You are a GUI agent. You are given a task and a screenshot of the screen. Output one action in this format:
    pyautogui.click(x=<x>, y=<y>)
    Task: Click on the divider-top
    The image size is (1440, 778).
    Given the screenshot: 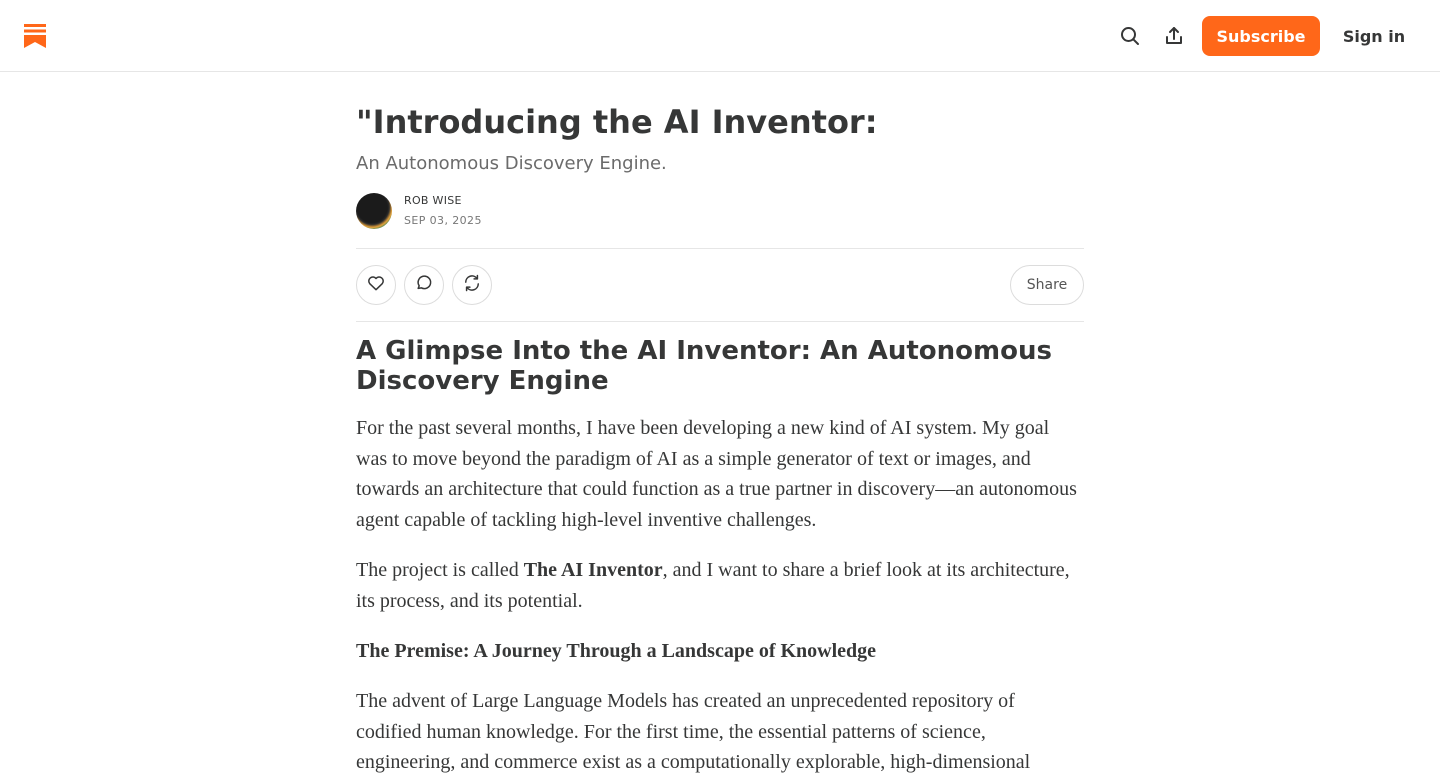 What is the action you would take?
    pyautogui.click(x=720, y=248)
    